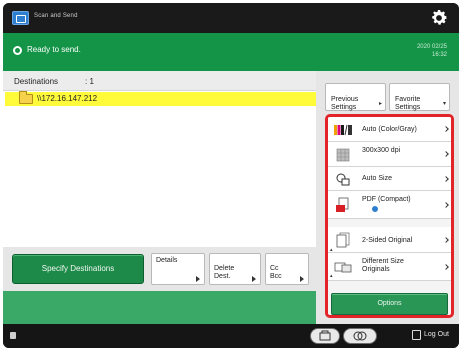 The height and width of the screenshot is (351, 462). What do you see at coordinates (343, 155) in the screenshot?
I see `resolution-icon` at bounding box center [343, 155].